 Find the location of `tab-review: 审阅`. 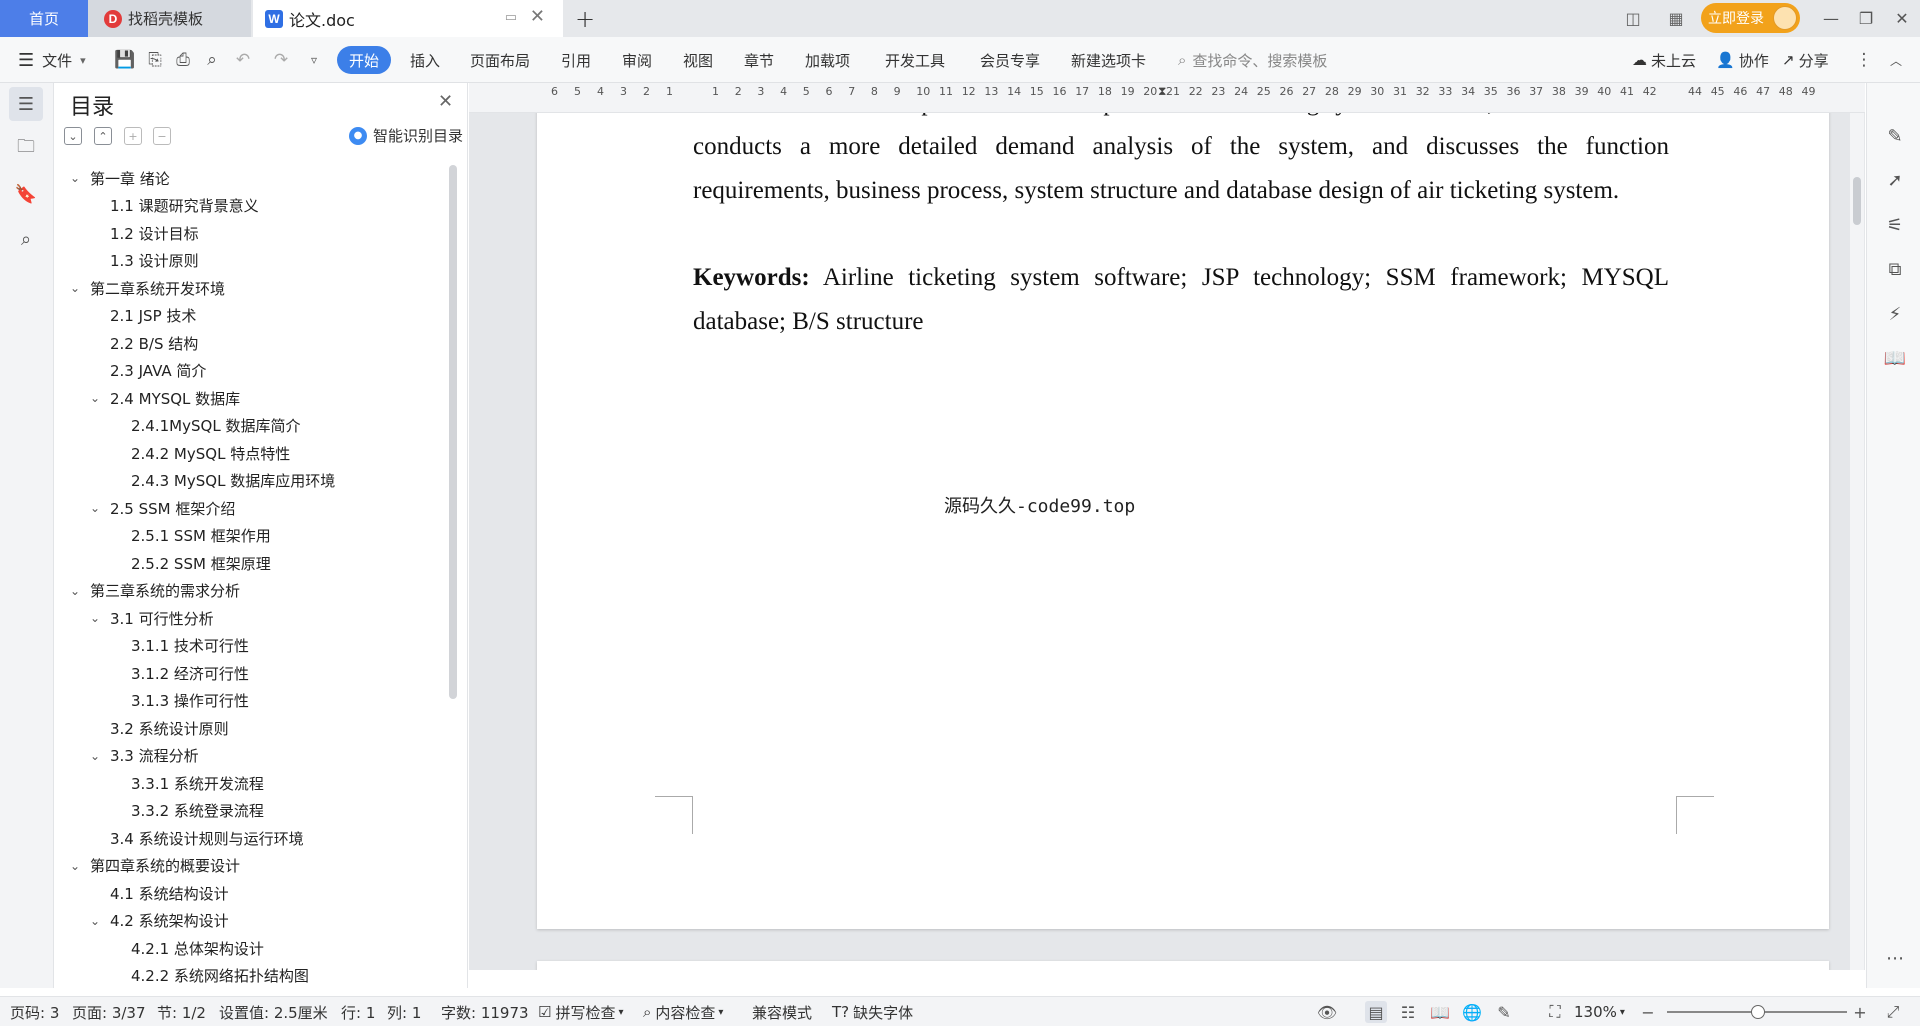

tab-review: 审阅 is located at coordinates (637, 60).